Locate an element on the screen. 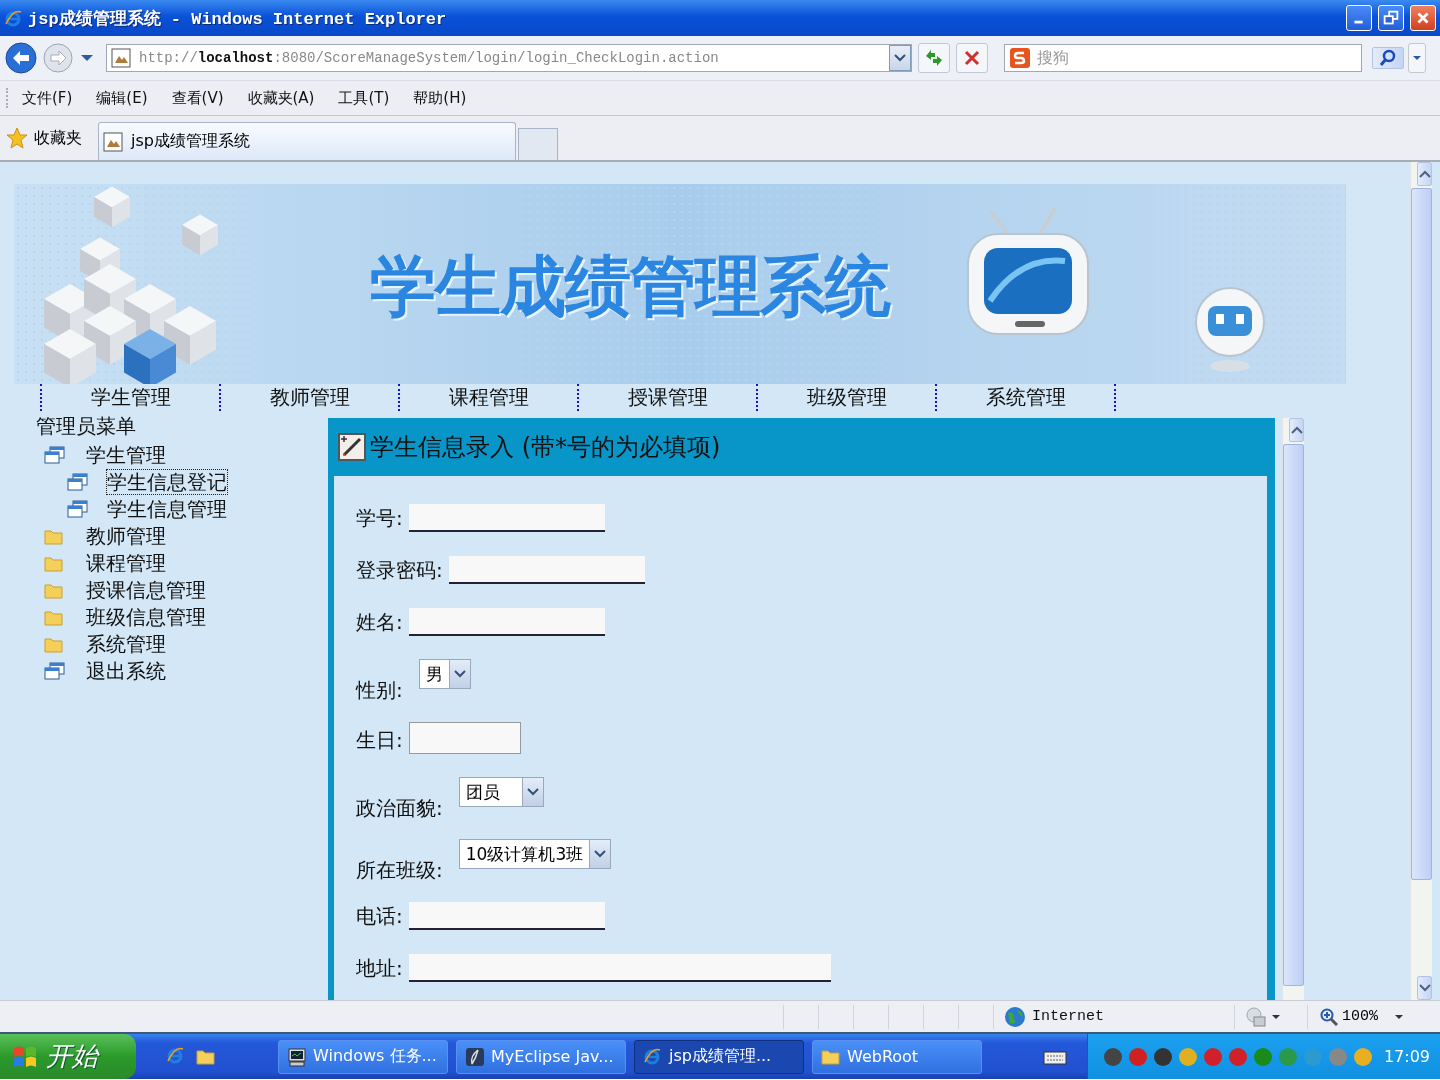 The height and width of the screenshot is (1080, 1440). scrollbar-thumb is located at coordinates (1421, 534).